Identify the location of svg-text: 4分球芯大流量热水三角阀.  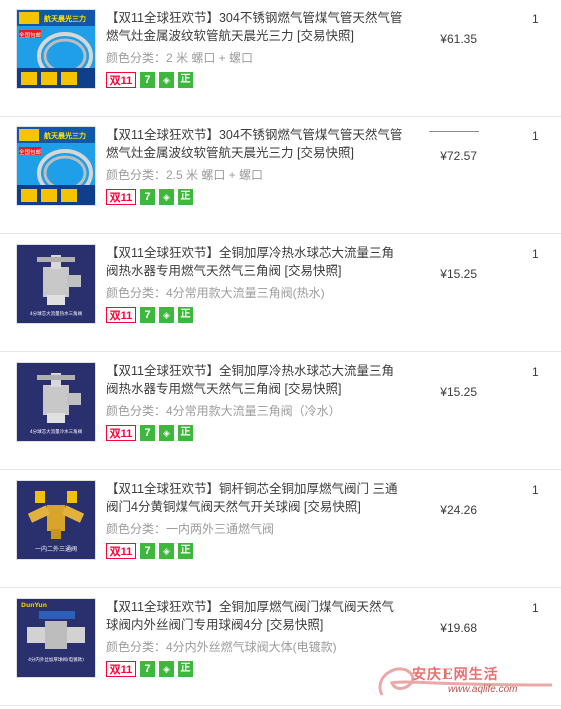
(56, 313).